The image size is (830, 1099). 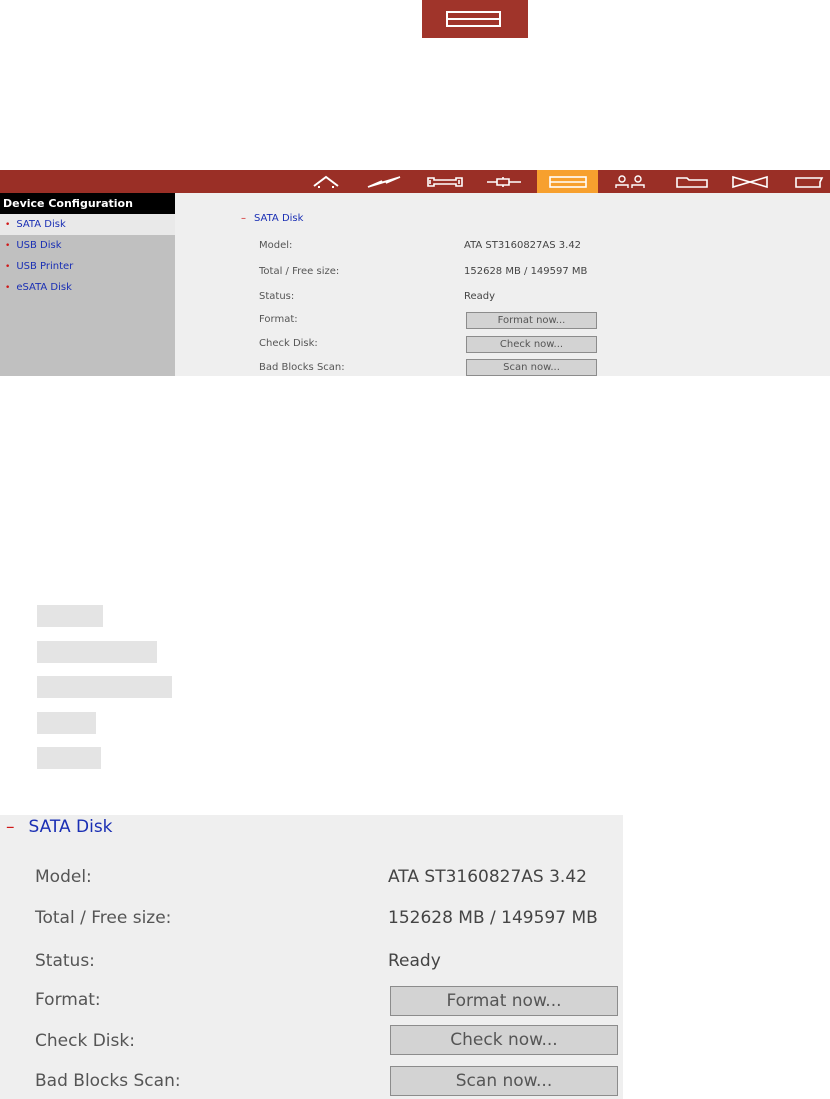 What do you see at coordinates (288, 343) in the screenshot?
I see `check-disk-label: Check Disk:` at bounding box center [288, 343].